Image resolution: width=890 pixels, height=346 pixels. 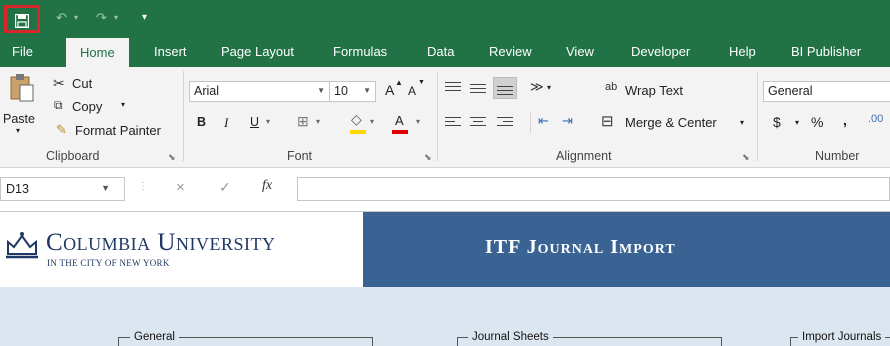 I want to click on font-size-value: 10, so click(x=341, y=91).